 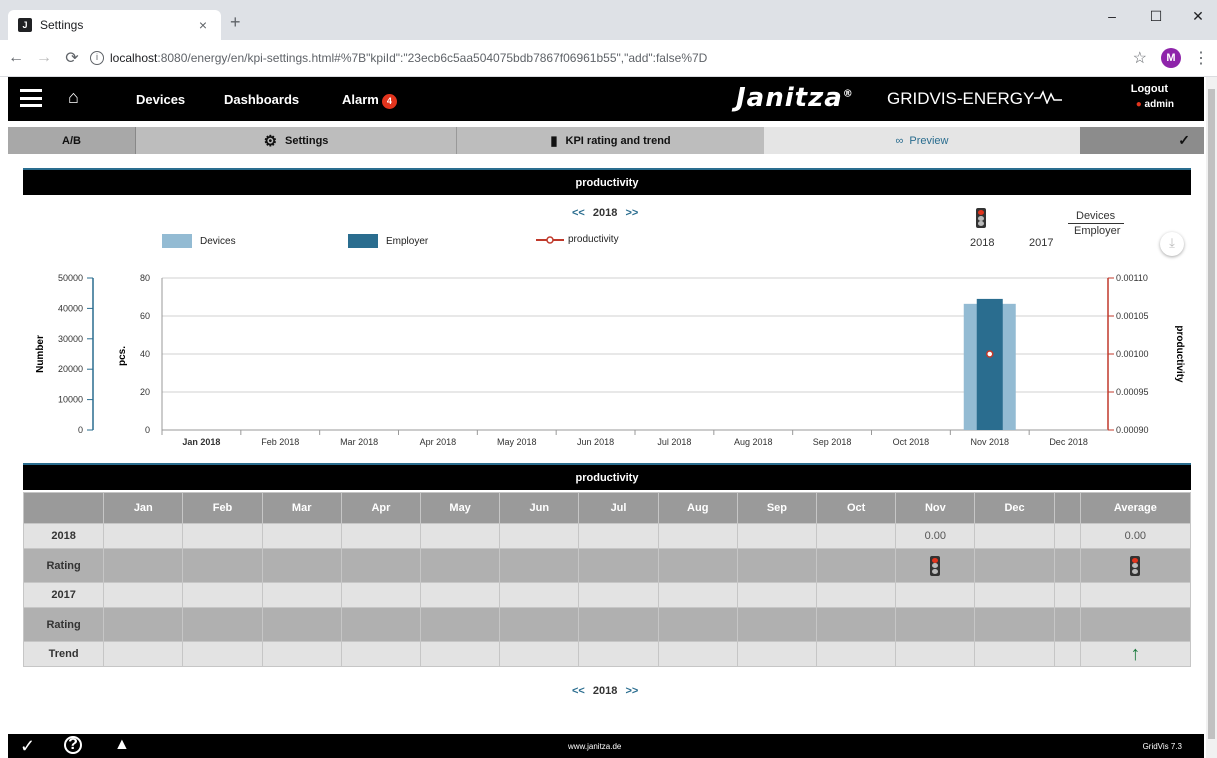 What do you see at coordinates (16, 58) in the screenshot?
I see `back-icon: ←` at bounding box center [16, 58].